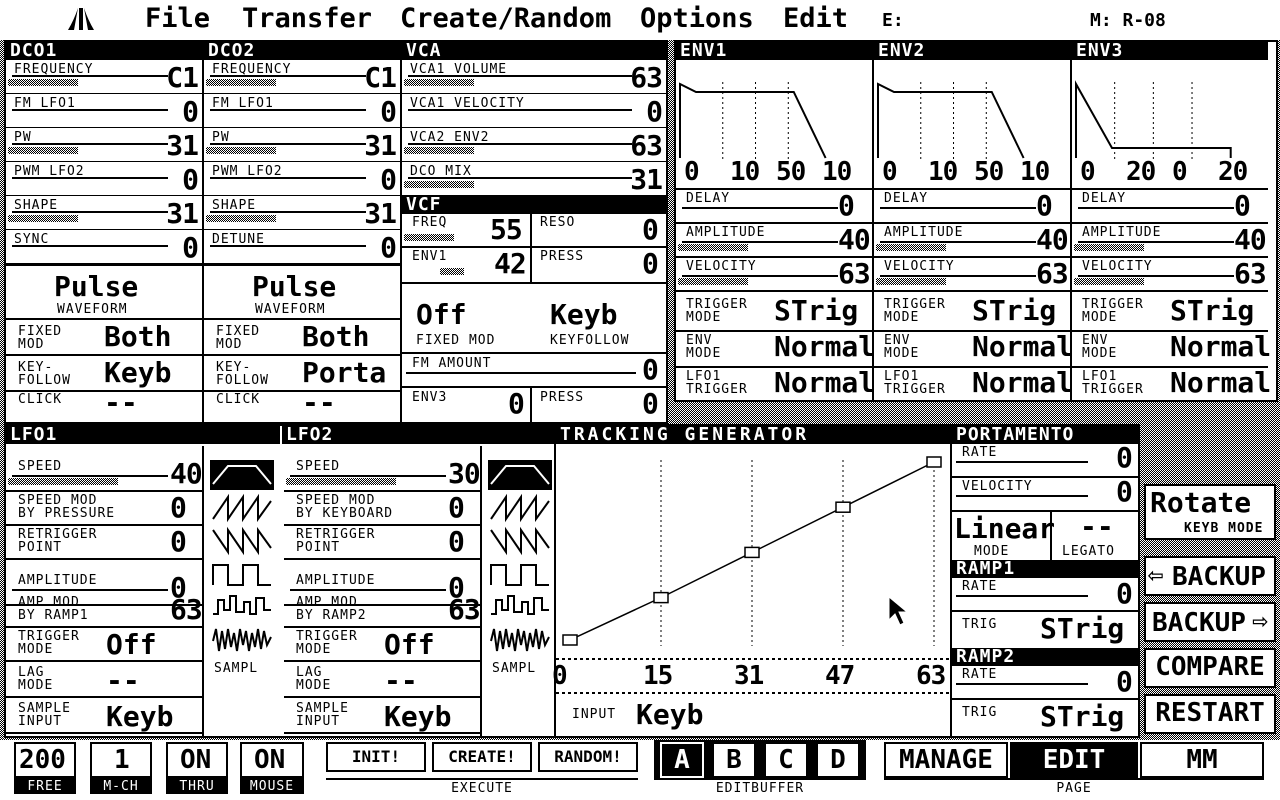  Describe the element at coordinates (1082, 629) in the screenshot. I see `ramp1-trig-value: STrig` at that location.